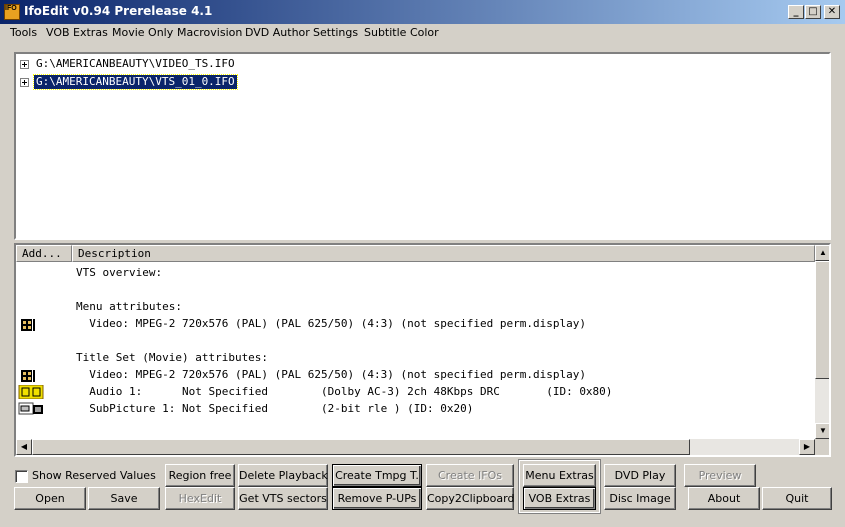 The height and width of the screenshot is (527, 845). Describe the element at coordinates (822, 320) in the screenshot. I see `vertical-scroll-thumb` at that location.